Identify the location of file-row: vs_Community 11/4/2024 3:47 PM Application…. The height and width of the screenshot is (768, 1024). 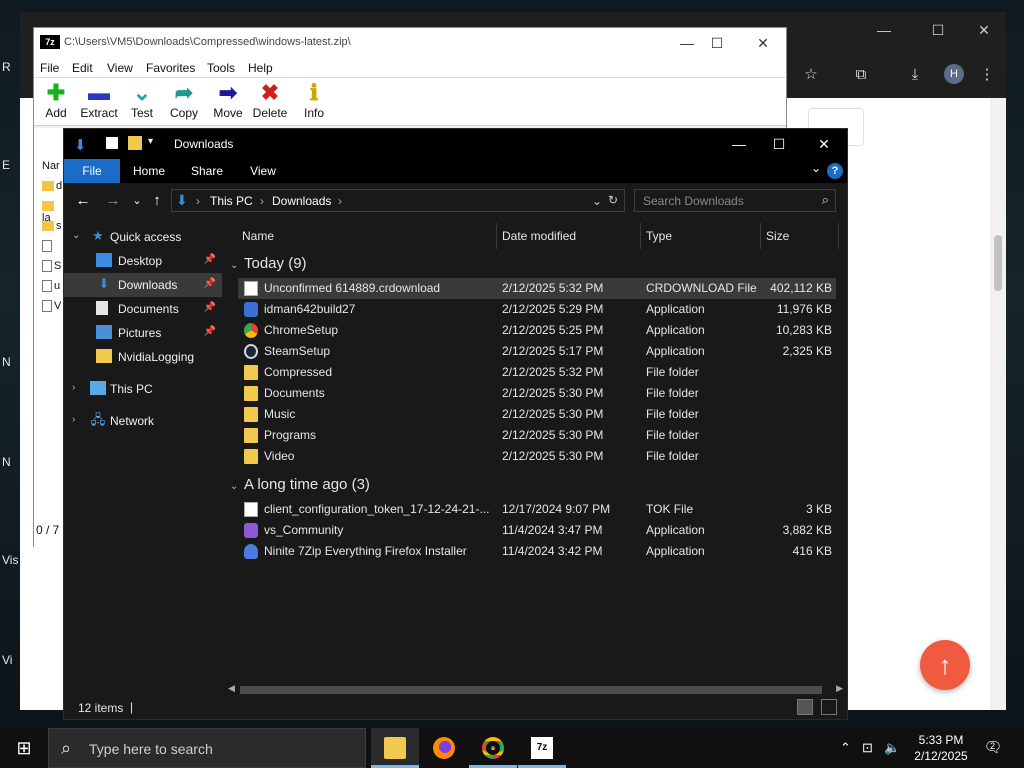
(537, 530).